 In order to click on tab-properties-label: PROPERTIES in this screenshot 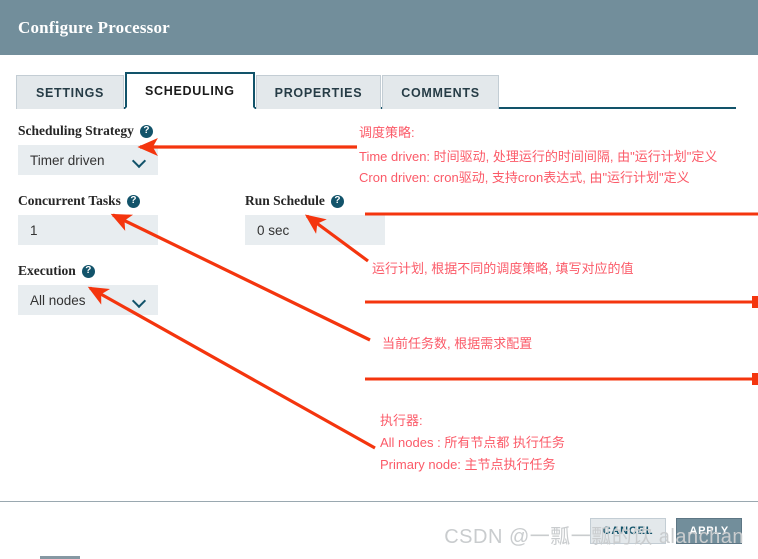, I will do `click(318, 92)`.